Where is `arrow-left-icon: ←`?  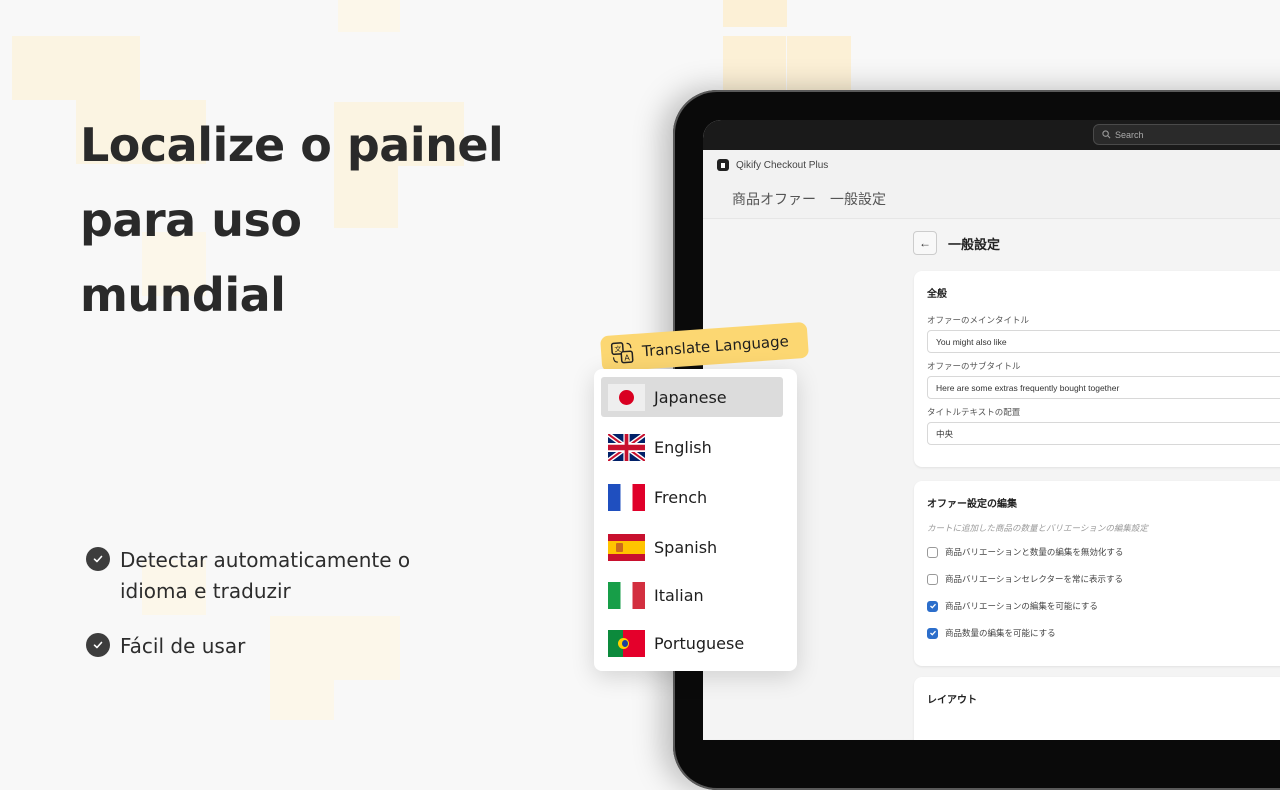 arrow-left-icon: ← is located at coordinates (925, 243).